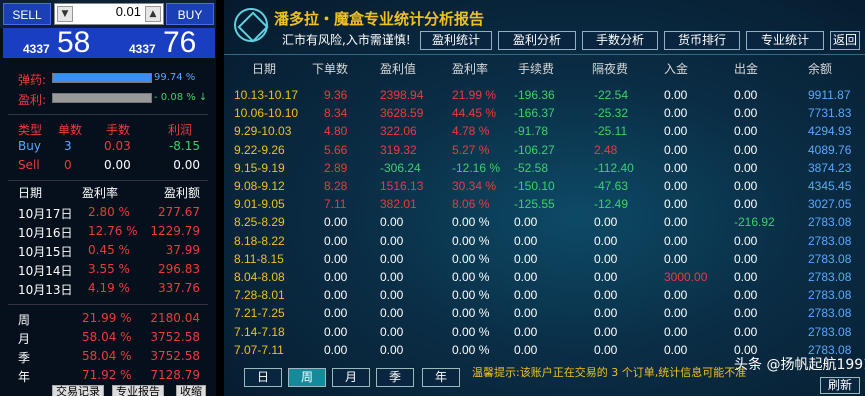  I want to click on logo-icon, so click(251, 25).